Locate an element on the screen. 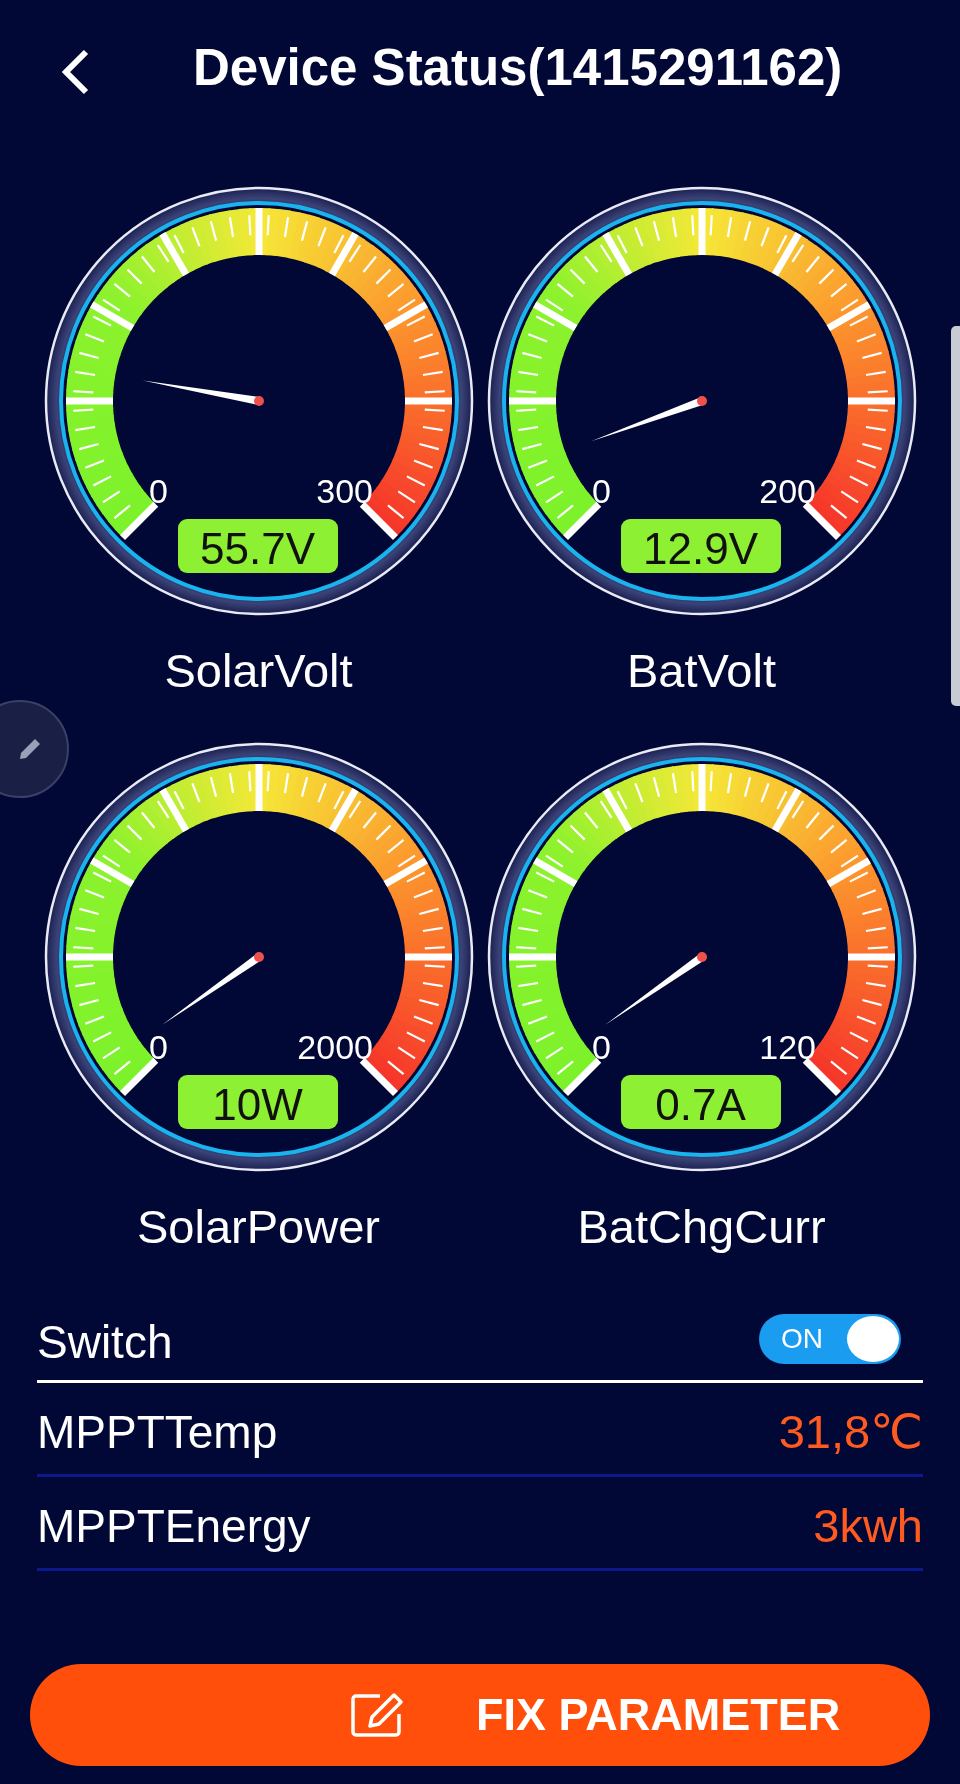 The width and height of the screenshot is (960, 1784). gauge-reading: 55.7V is located at coordinates (257, 546).